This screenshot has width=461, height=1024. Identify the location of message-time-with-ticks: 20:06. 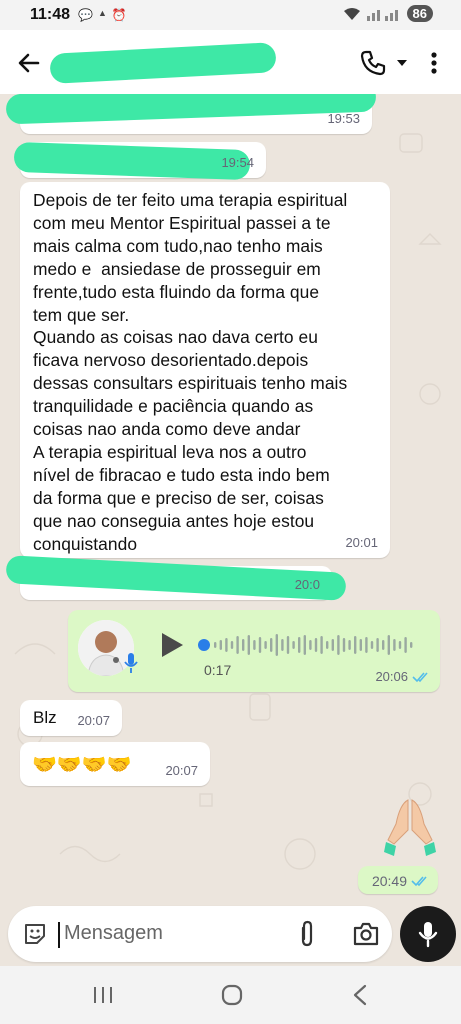
(402, 676).